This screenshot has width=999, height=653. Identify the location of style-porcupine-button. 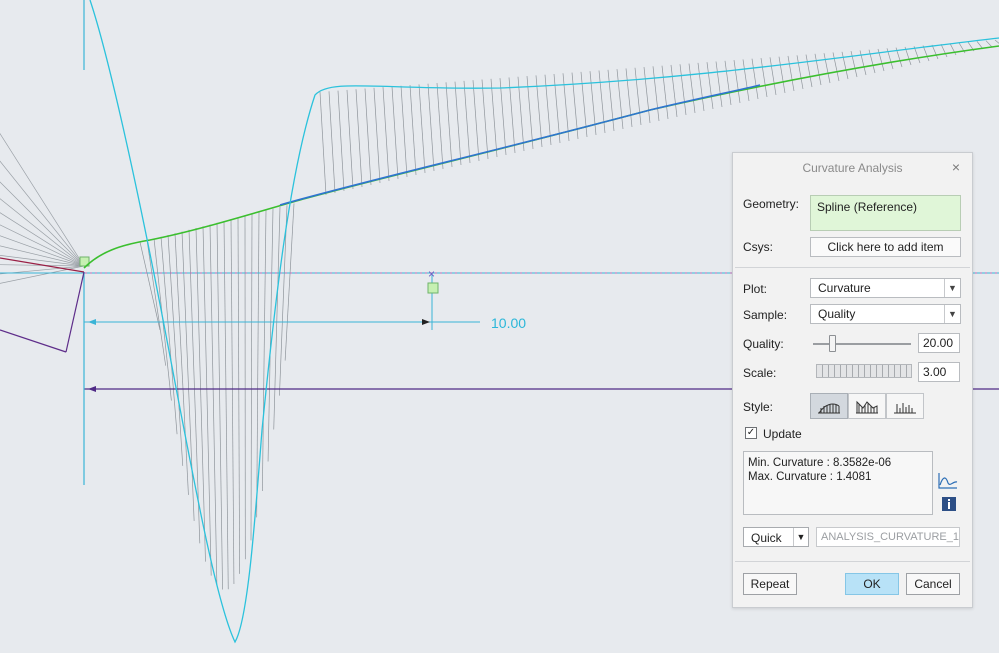
(829, 406).